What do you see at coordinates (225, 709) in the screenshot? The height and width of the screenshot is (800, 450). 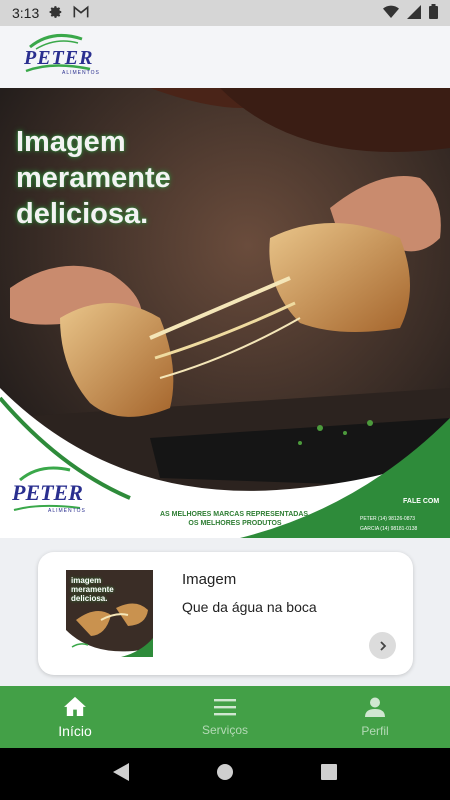 I see `menu-icon` at bounding box center [225, 709].